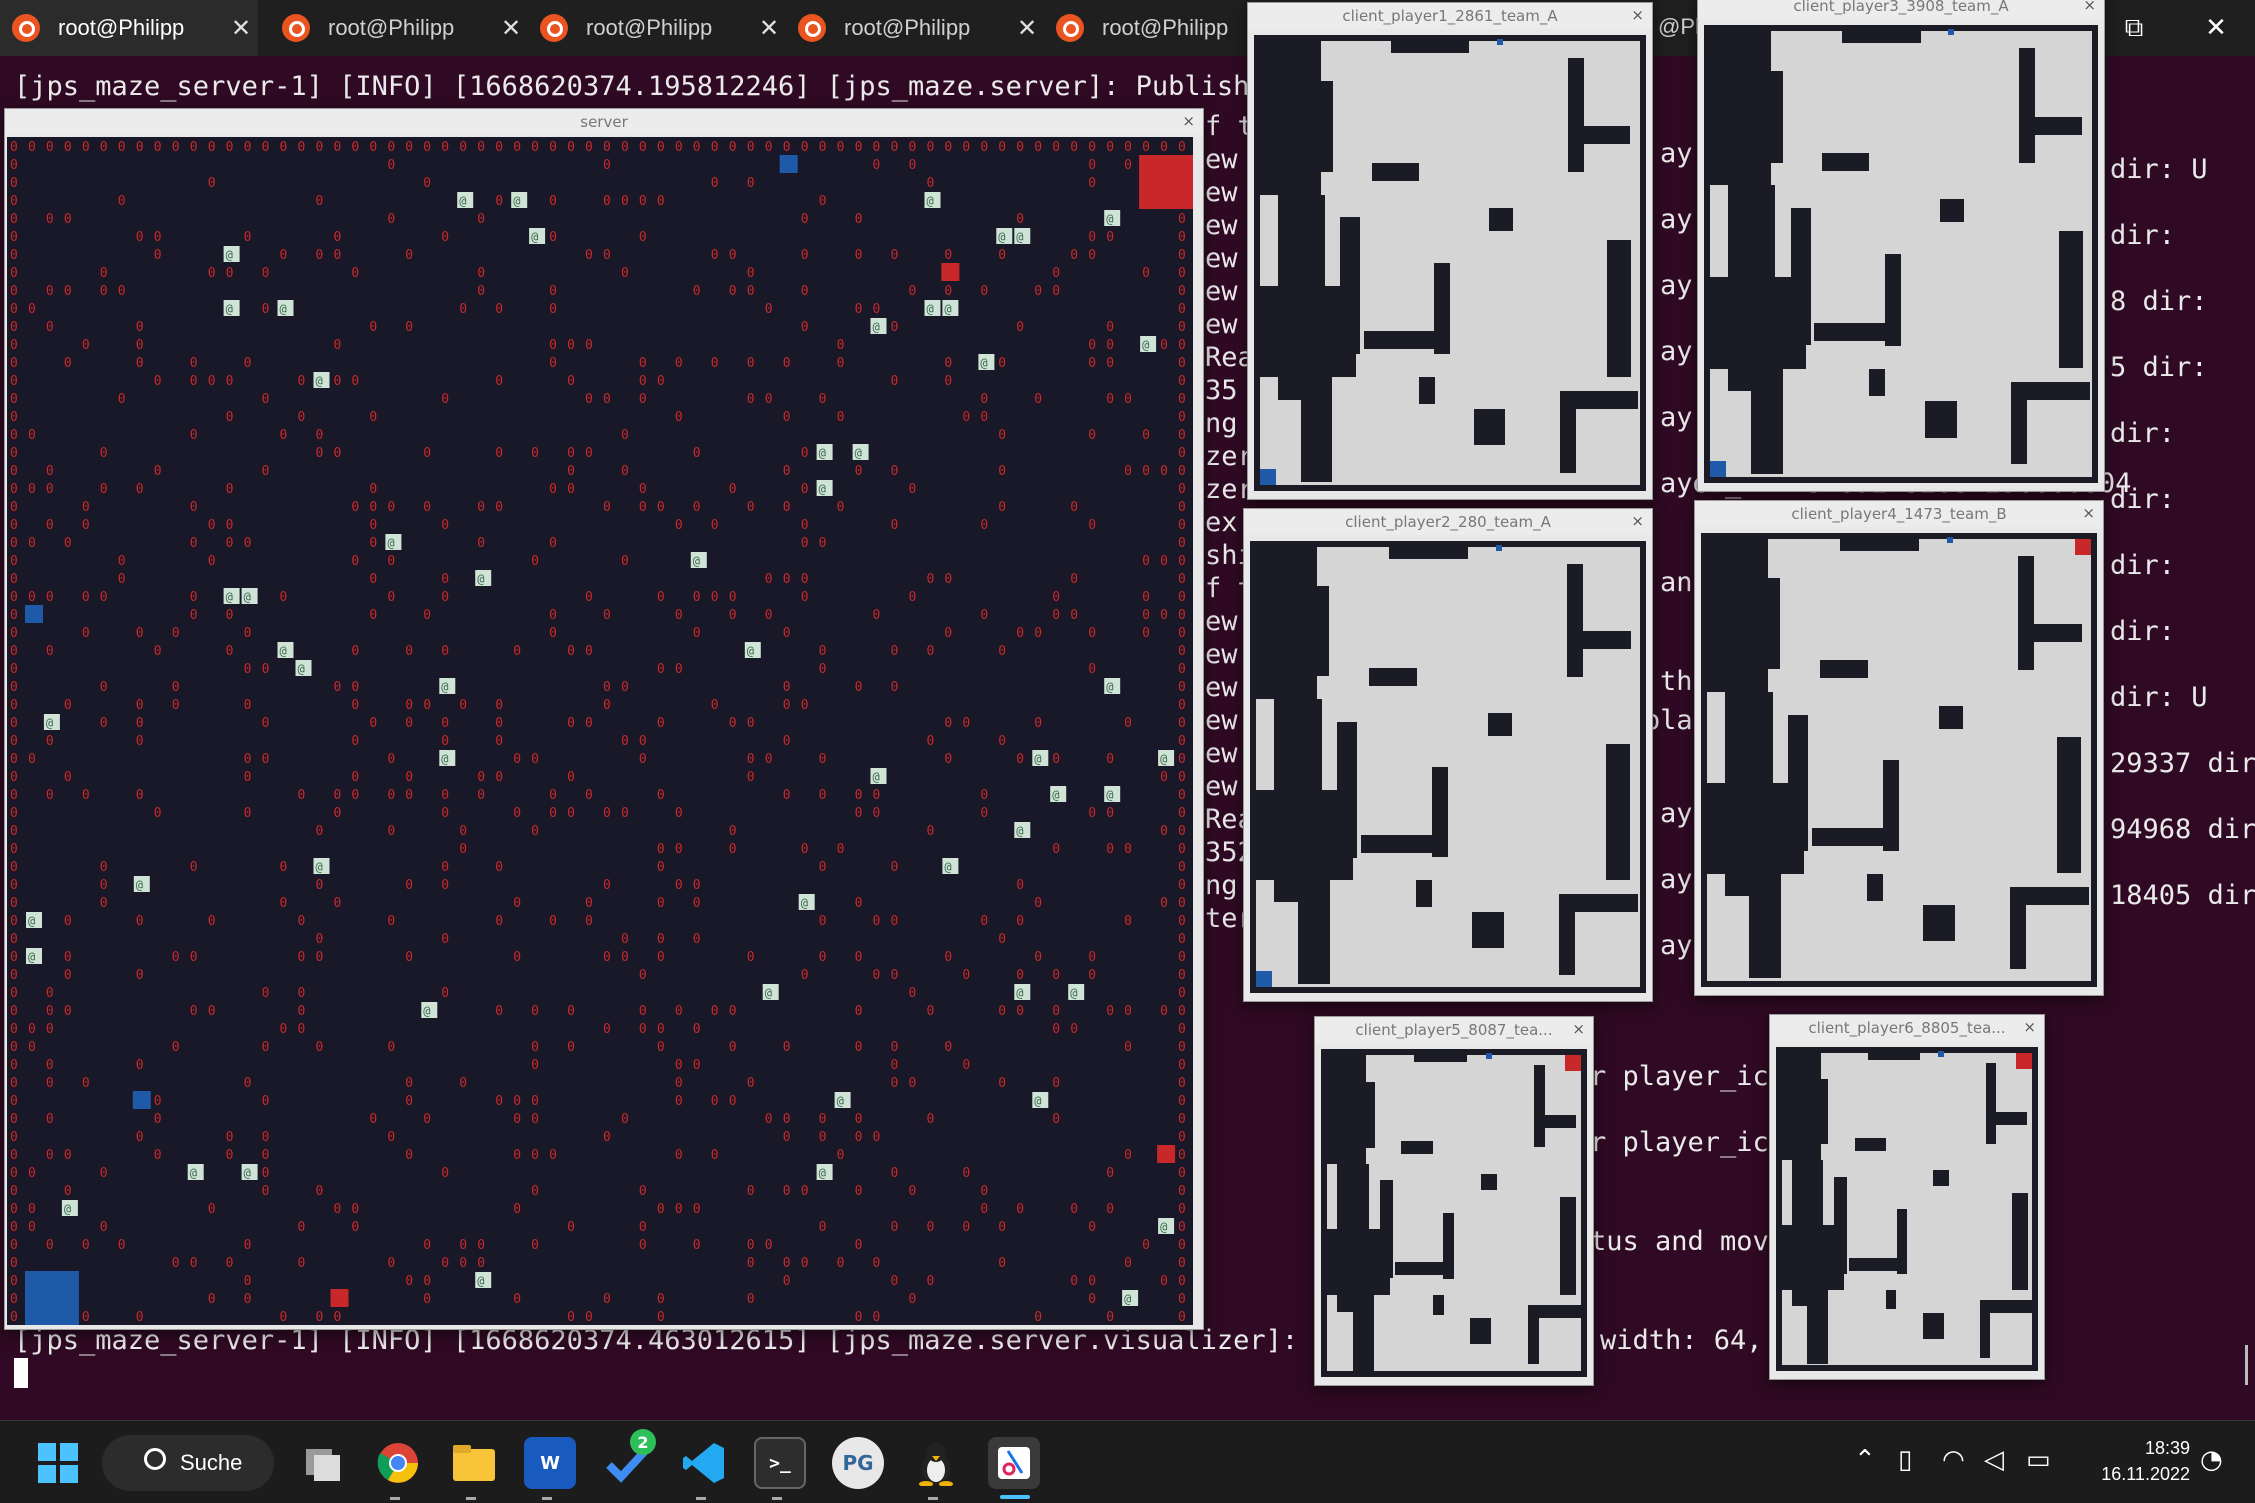 Image resolution: width=2255 pixels, height=1503 pixels. What do you see at coordinates (129, 28) in the screenshot?
I see `tab-terminal-1: root@Philipp ✕` at bounding box center [129, 28].